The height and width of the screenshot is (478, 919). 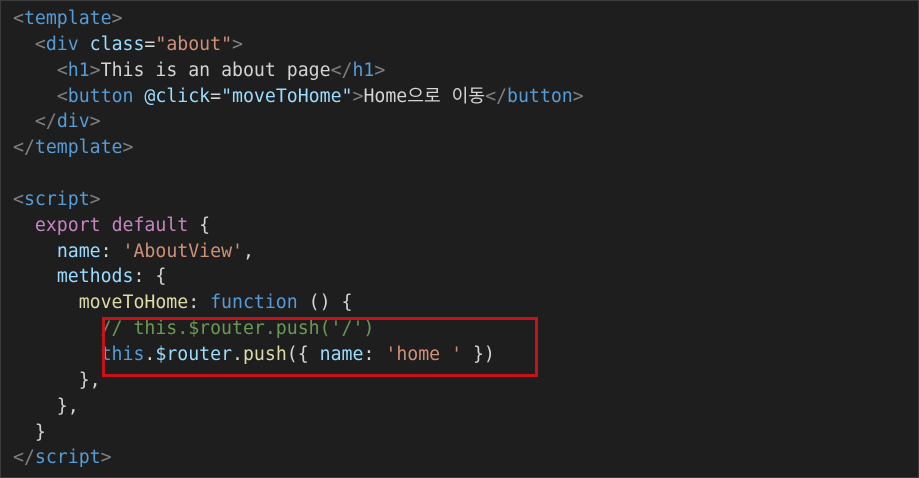 I want to click on code-line: // this.$router.push('/'), so click(x=298, y=329).